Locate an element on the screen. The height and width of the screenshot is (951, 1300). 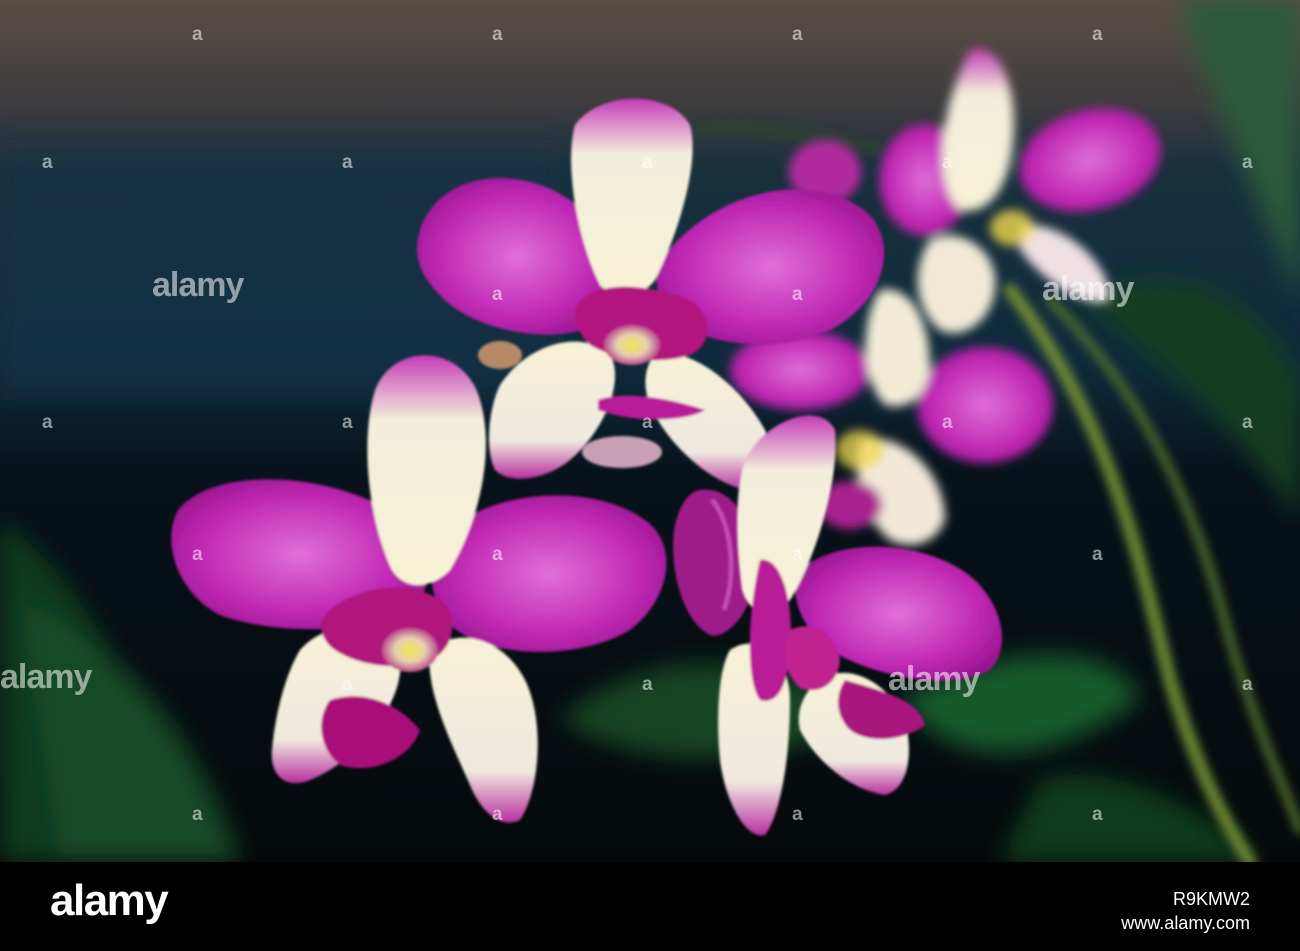
image-reference: R9KMW2 www.alamy.com is located at coordinates (1185, 911).